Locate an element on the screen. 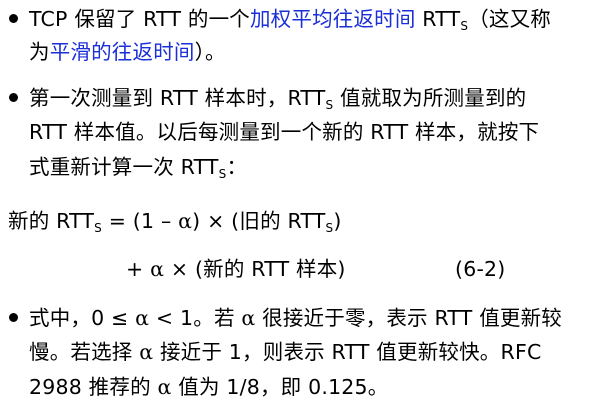 This screenshot has height=411, width=613. paragraph-1-text-d: 为 is located at coordinates (39, 52).